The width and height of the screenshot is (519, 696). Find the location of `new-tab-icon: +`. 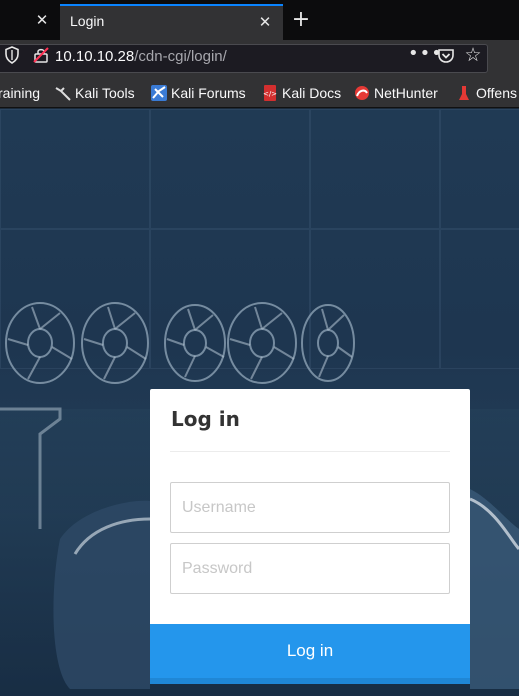

new-tab-icon: + is located at coordinates (301, 20).